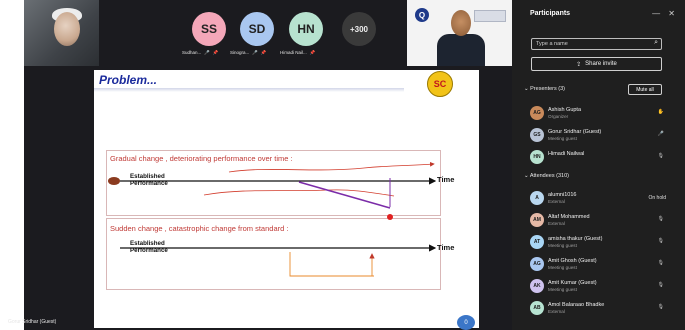 The image size is (685, 330). What do you see at coordinates (671, 13) in the screenshot?
I see `close-icon: ✕` at bounding box center [671, 13].